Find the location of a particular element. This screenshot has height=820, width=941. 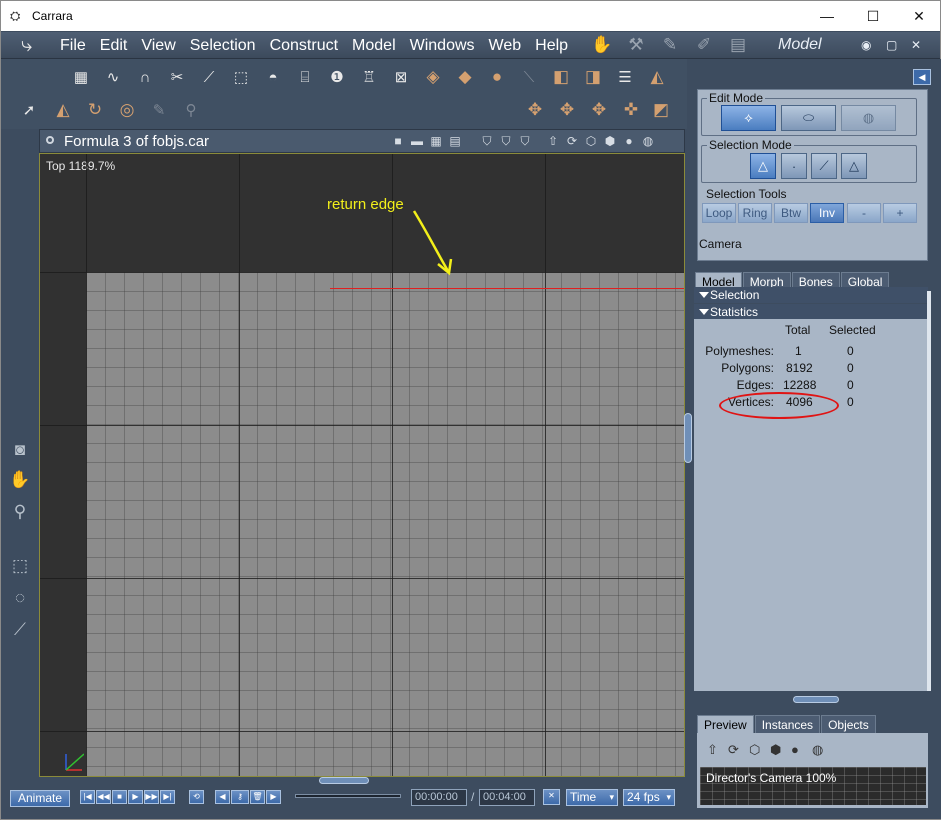

marquee-select-icon: ⬚ is located at coordinates (20, 566).